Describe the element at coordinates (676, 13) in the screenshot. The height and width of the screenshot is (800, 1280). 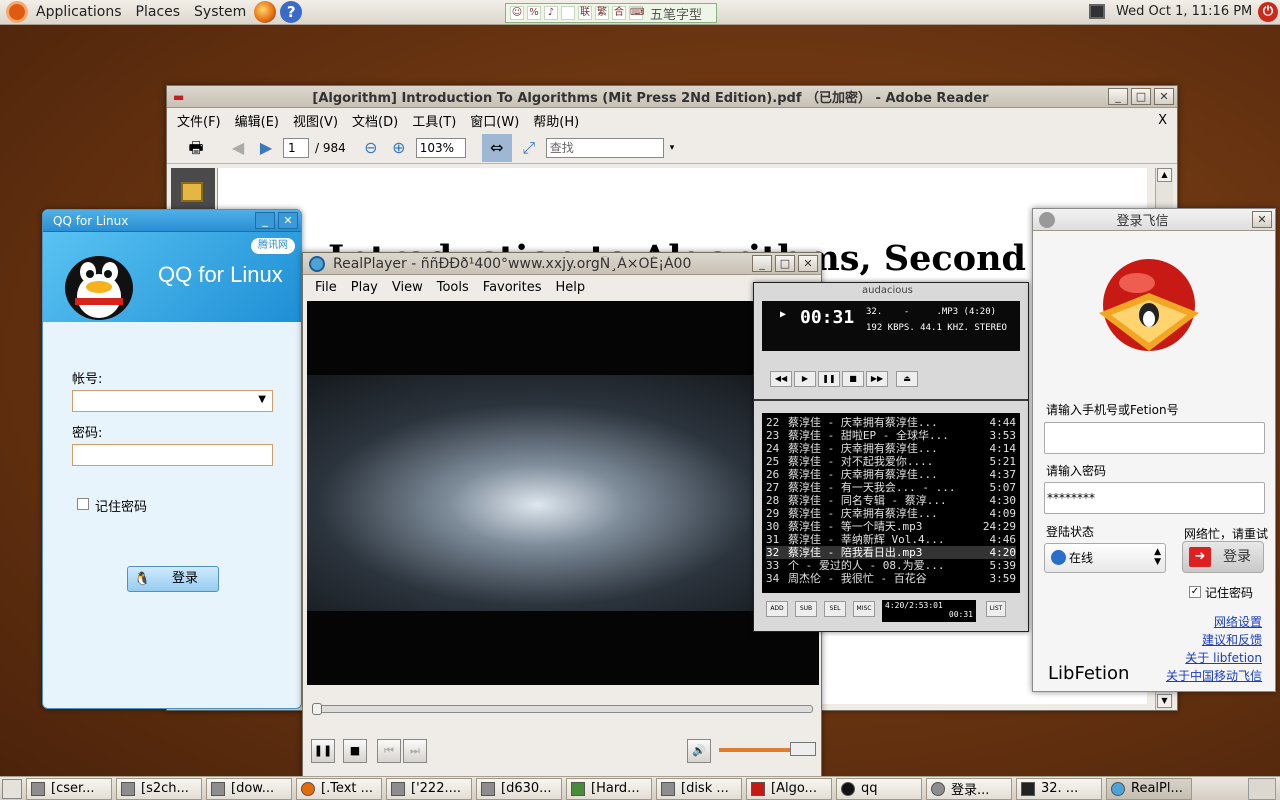
I see `ime-label: 五笔字型` at that location.